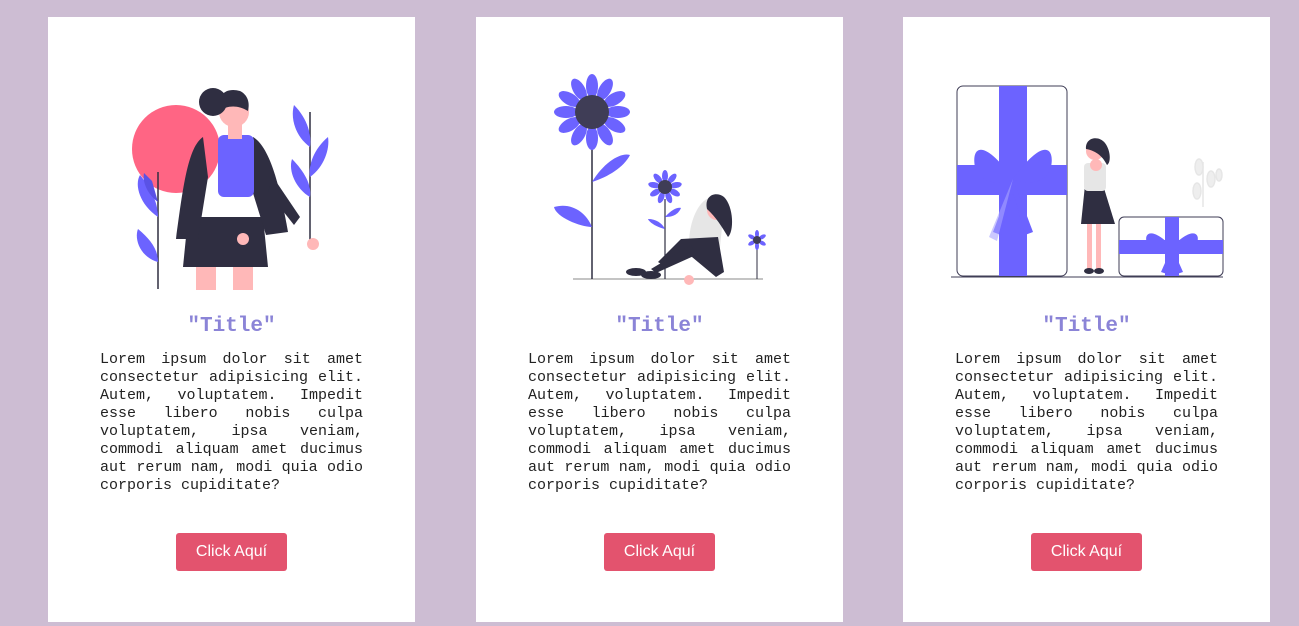  Describe the element at coordinates (660, 179) in the screenshot. I see `sitting-woman-sunflowers-illustration` at that location.